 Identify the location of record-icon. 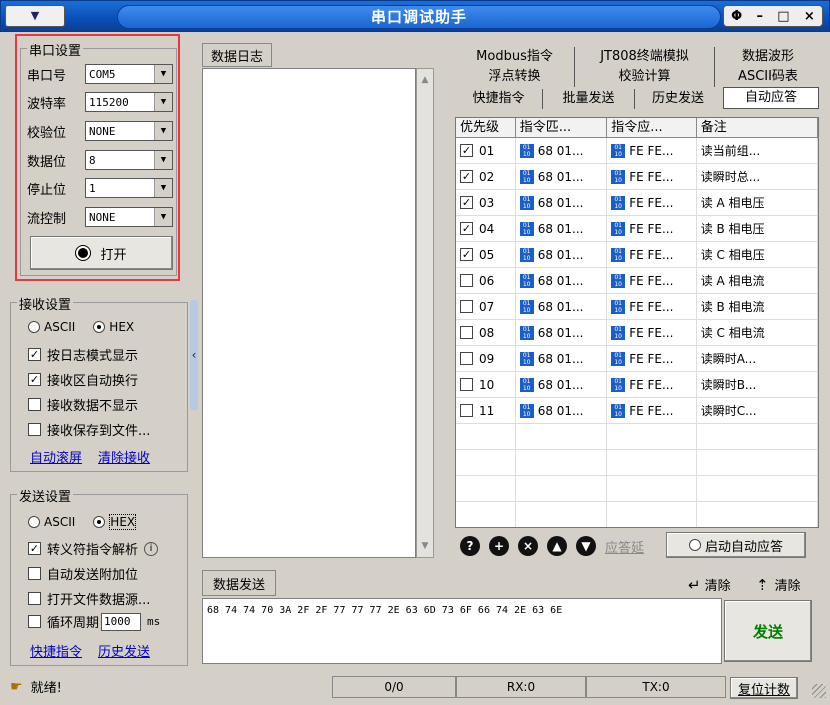
(83, 253).